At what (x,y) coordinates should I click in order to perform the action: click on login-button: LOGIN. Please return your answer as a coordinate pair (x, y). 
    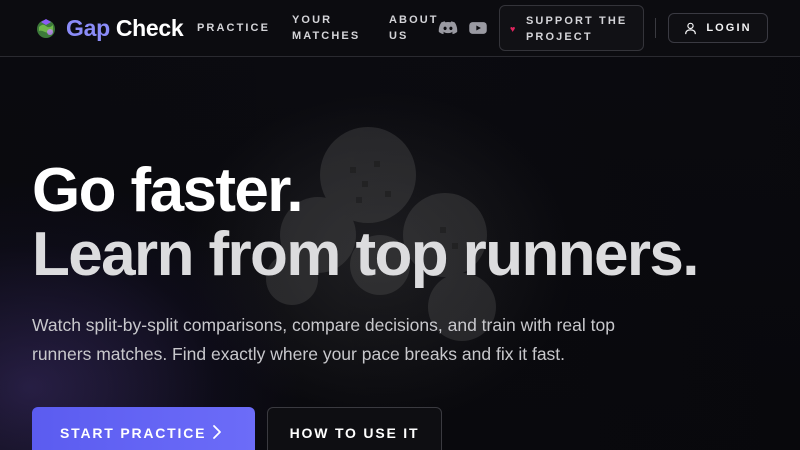
    Looking at the image, I should click on (718, 28).